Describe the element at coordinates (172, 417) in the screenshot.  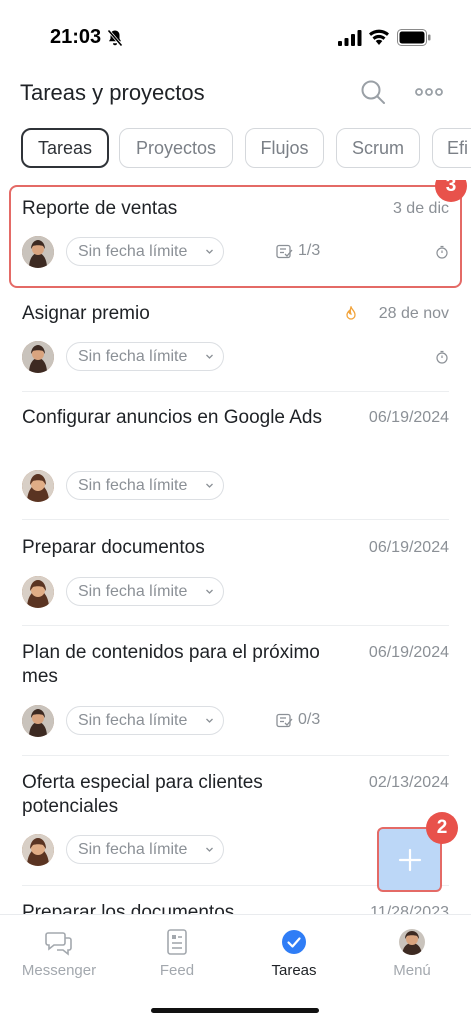
I see `task-title: Configurar anuncios en Google Ads` at that location.